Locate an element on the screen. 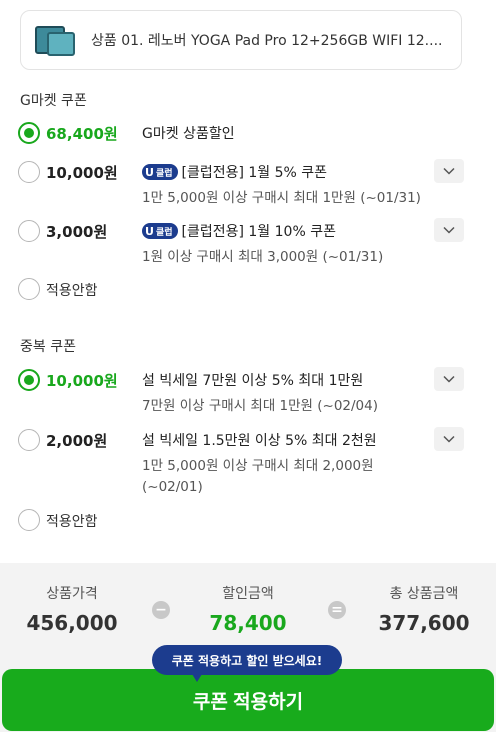  coupon-title: 설 빅세일 1.5만원 이상 5% 최대 2천원 is located at coordinates (259, 441).